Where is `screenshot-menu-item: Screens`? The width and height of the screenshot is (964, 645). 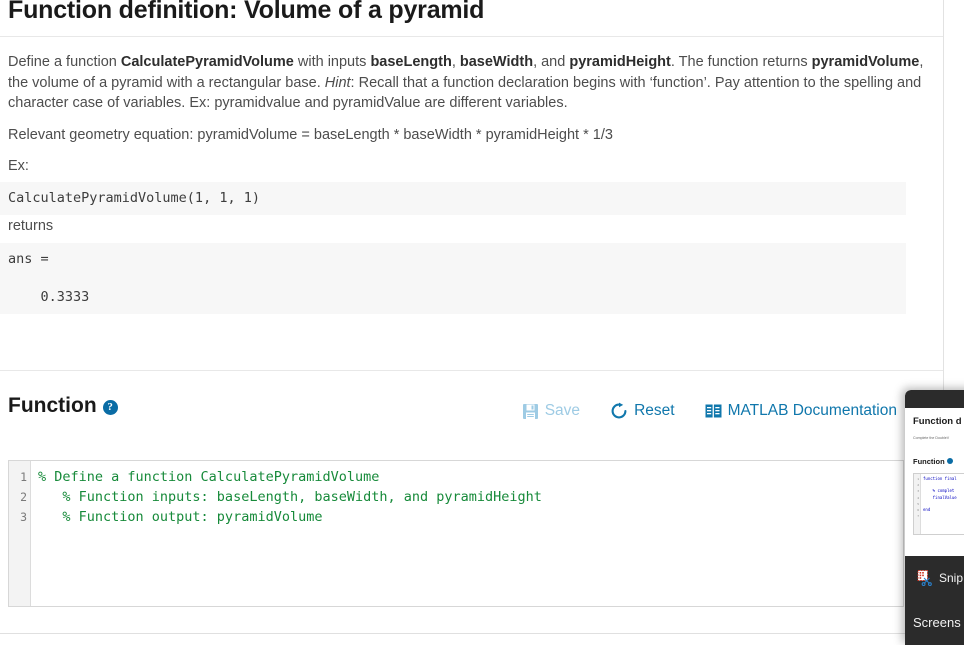 screenshot-menu-item: Screens is located at coordinates (934, 622).